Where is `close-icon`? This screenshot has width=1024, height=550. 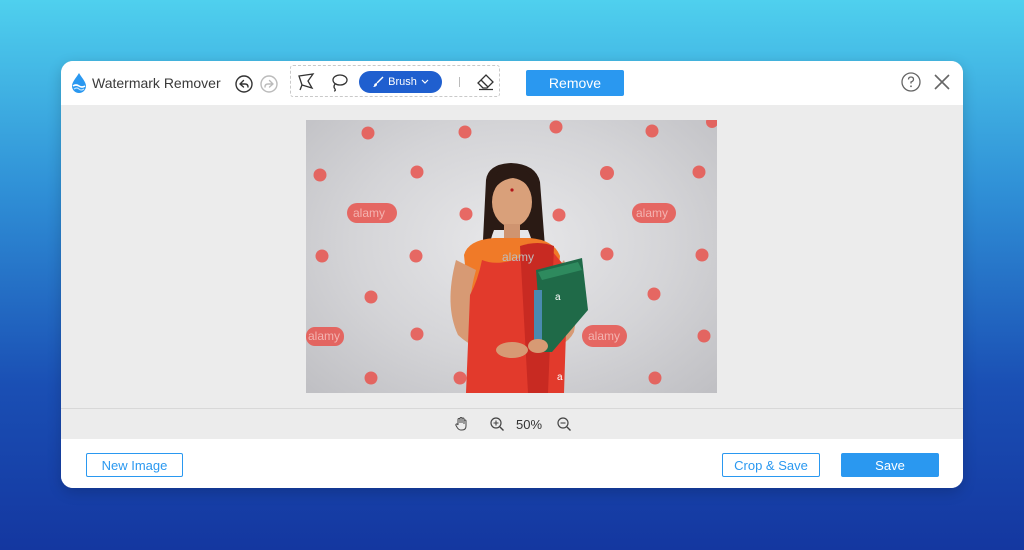
close-icon is located at coordinates (942, 82).